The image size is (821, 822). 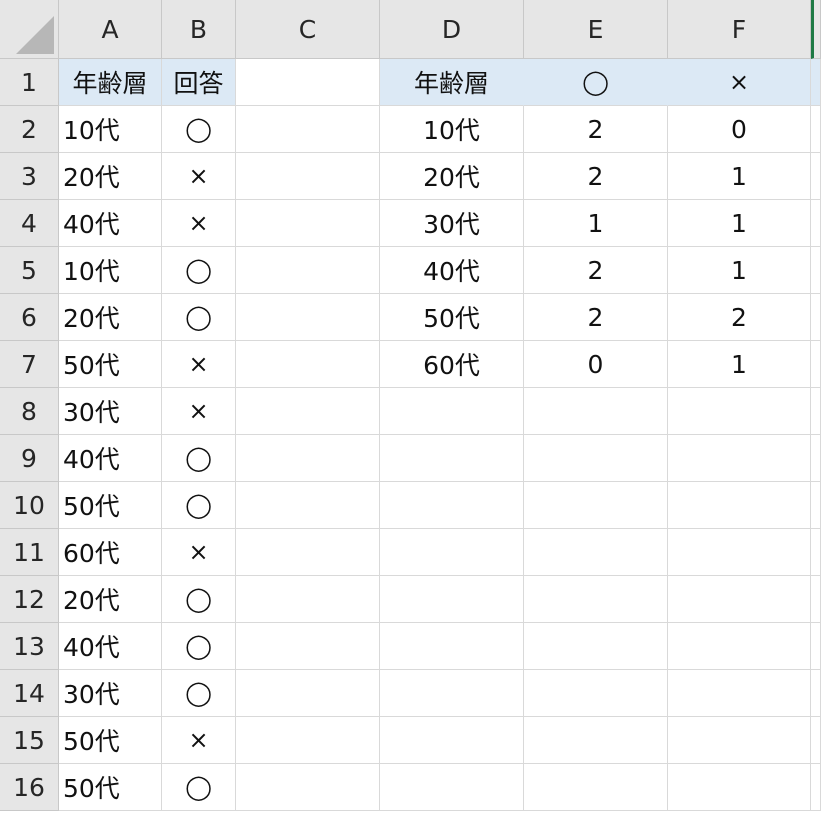 What do you see at coordinates (29, 787) in the screenshot?
I see `row-header-16: 16` at bounding box center [29, 787].